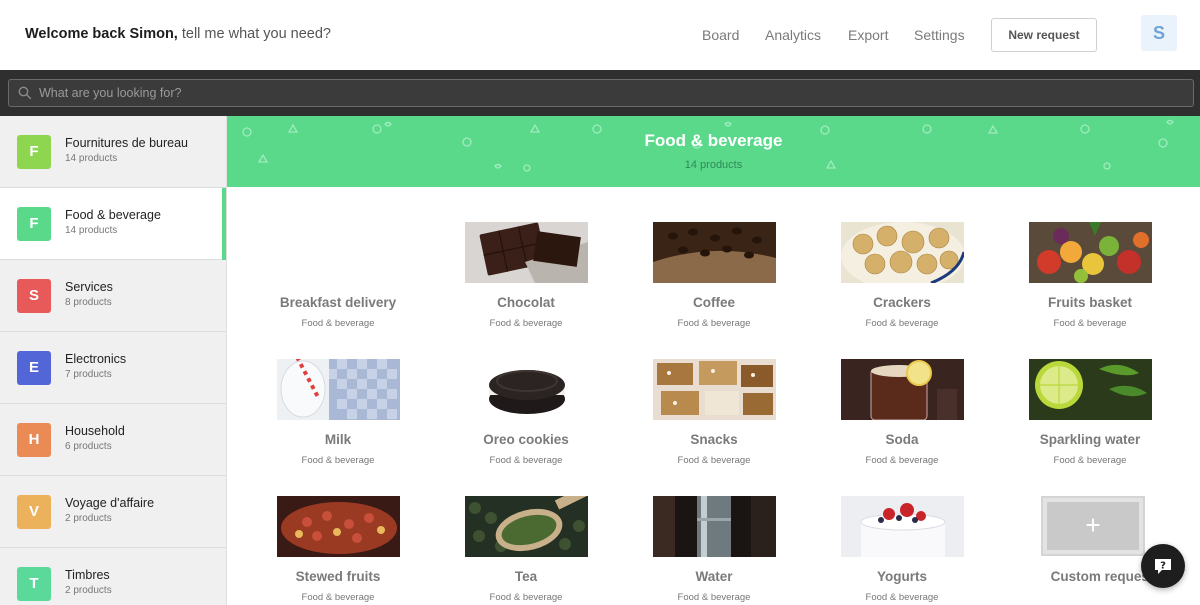 The image size is (1200, 605). What do you see at coordinates (87, 575) in the screenshot?
I see `category-name: Timbres` at bounding box center [87, 575].